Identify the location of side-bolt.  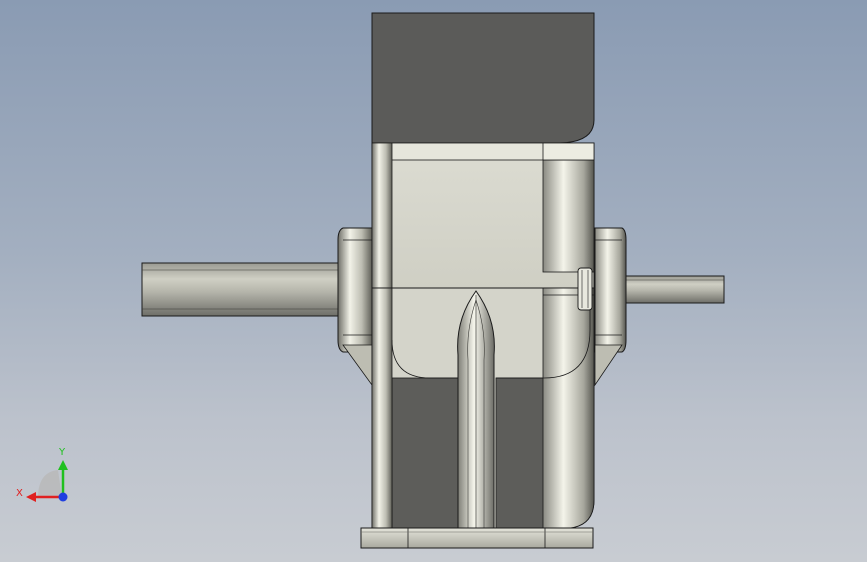
(585, 289).